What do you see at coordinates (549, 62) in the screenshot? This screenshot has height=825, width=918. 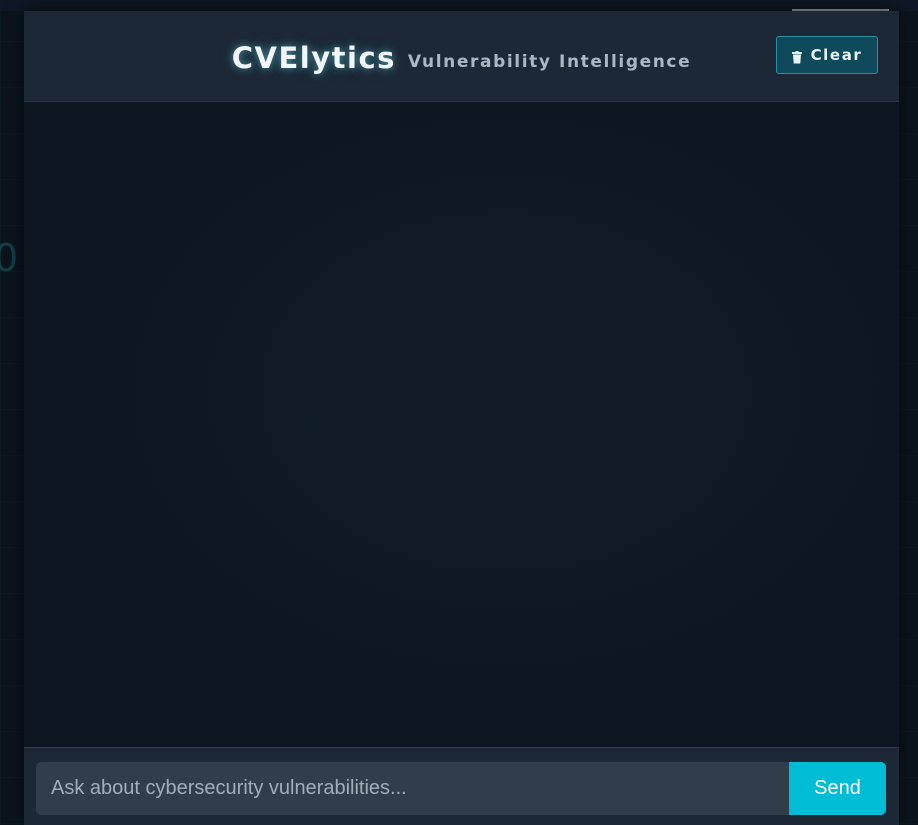 I see `app-subtitle: Vulnerability Intelligence` at bounding box center [549, 62].